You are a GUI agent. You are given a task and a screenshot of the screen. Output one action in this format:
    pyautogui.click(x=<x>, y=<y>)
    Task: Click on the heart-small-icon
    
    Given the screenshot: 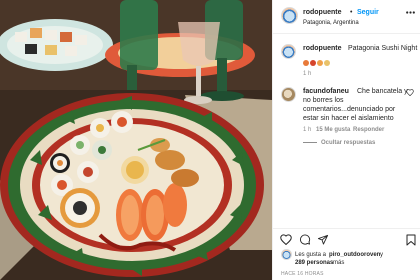 What is the action you would take?
    pyautogui.click(x=410, y=92)
    